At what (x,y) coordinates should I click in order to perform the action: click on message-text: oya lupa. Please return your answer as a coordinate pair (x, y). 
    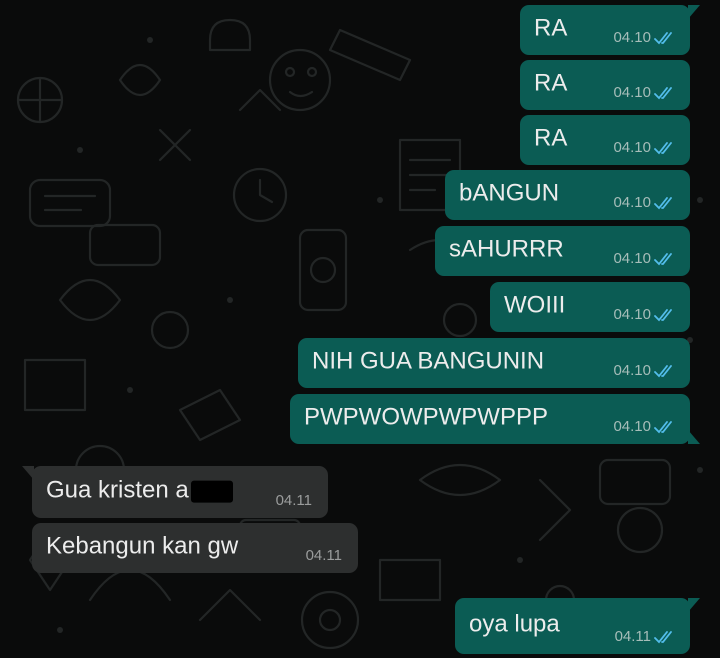
    Looking at the image, I should click on (514, 624).